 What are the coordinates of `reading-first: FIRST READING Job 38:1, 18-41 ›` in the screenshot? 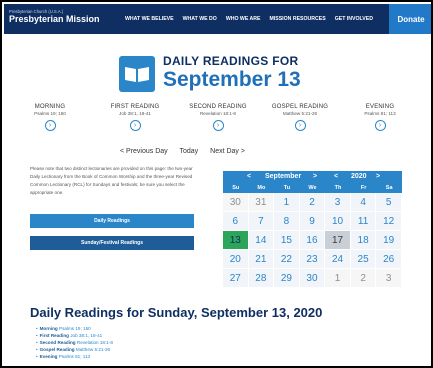 It's located at (135, 117).